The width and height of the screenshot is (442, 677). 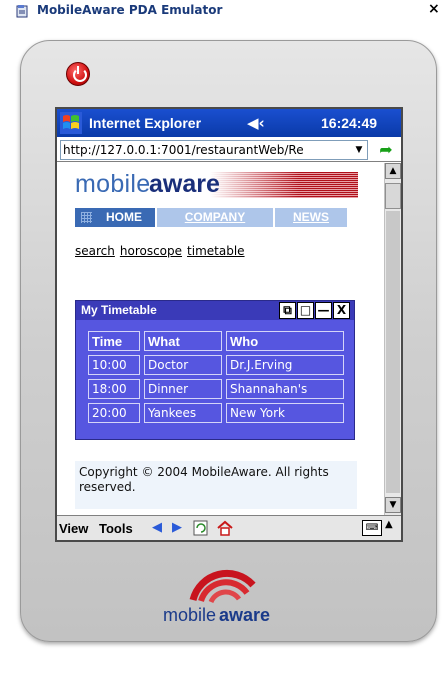 What do you see at coordinates (245, 615) in the screenshot?
I see `brand-text-aware: aware` at bounding box center [245, 615].